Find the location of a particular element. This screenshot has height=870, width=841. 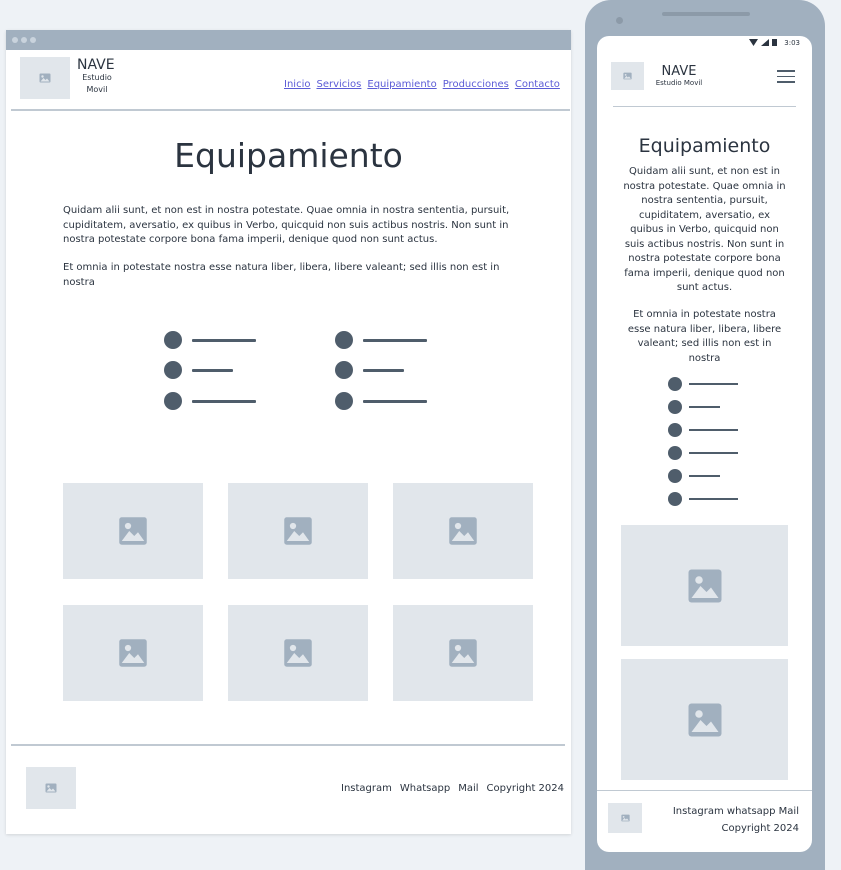

footer-links: Instagram Whatsapp Mail Copyright 2024 is located at coordinates (448, 788).